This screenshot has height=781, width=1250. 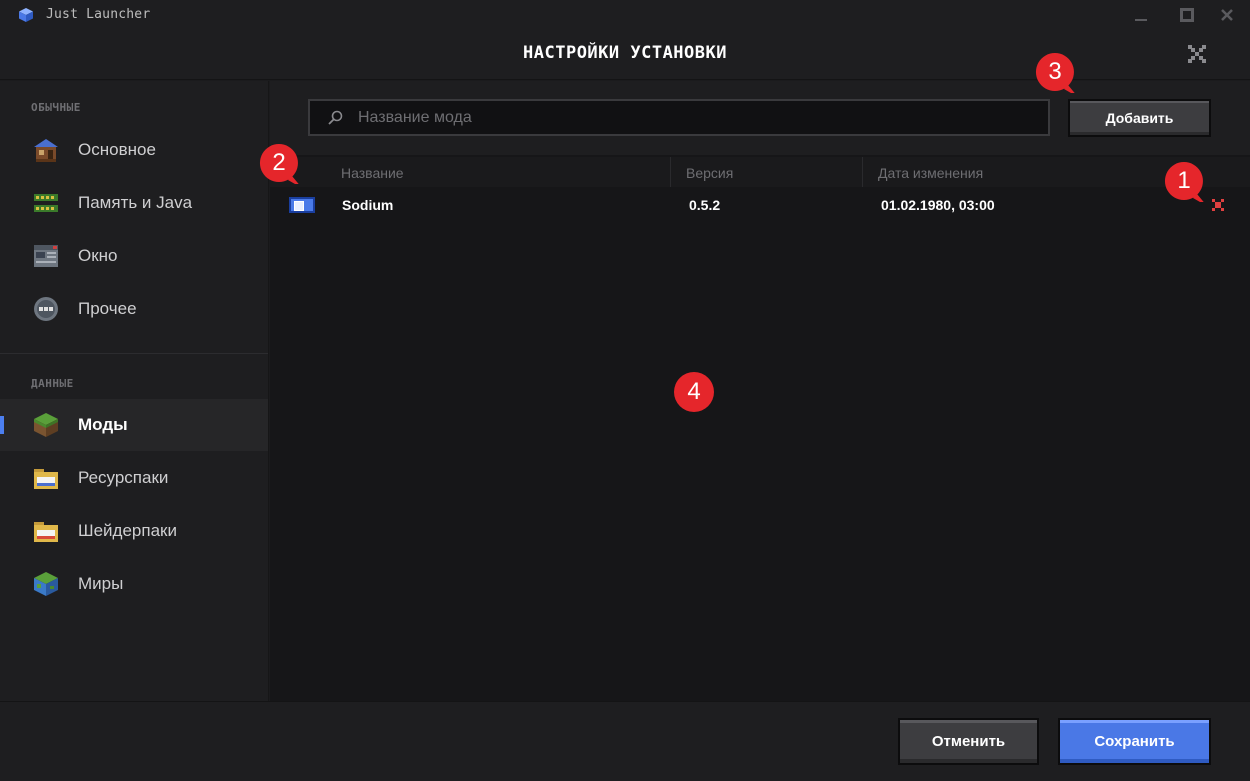 What do you see at coordinates (372, 173) in the screenshot?
I see `column-header-name: Название` at bounding box center [372, 173].